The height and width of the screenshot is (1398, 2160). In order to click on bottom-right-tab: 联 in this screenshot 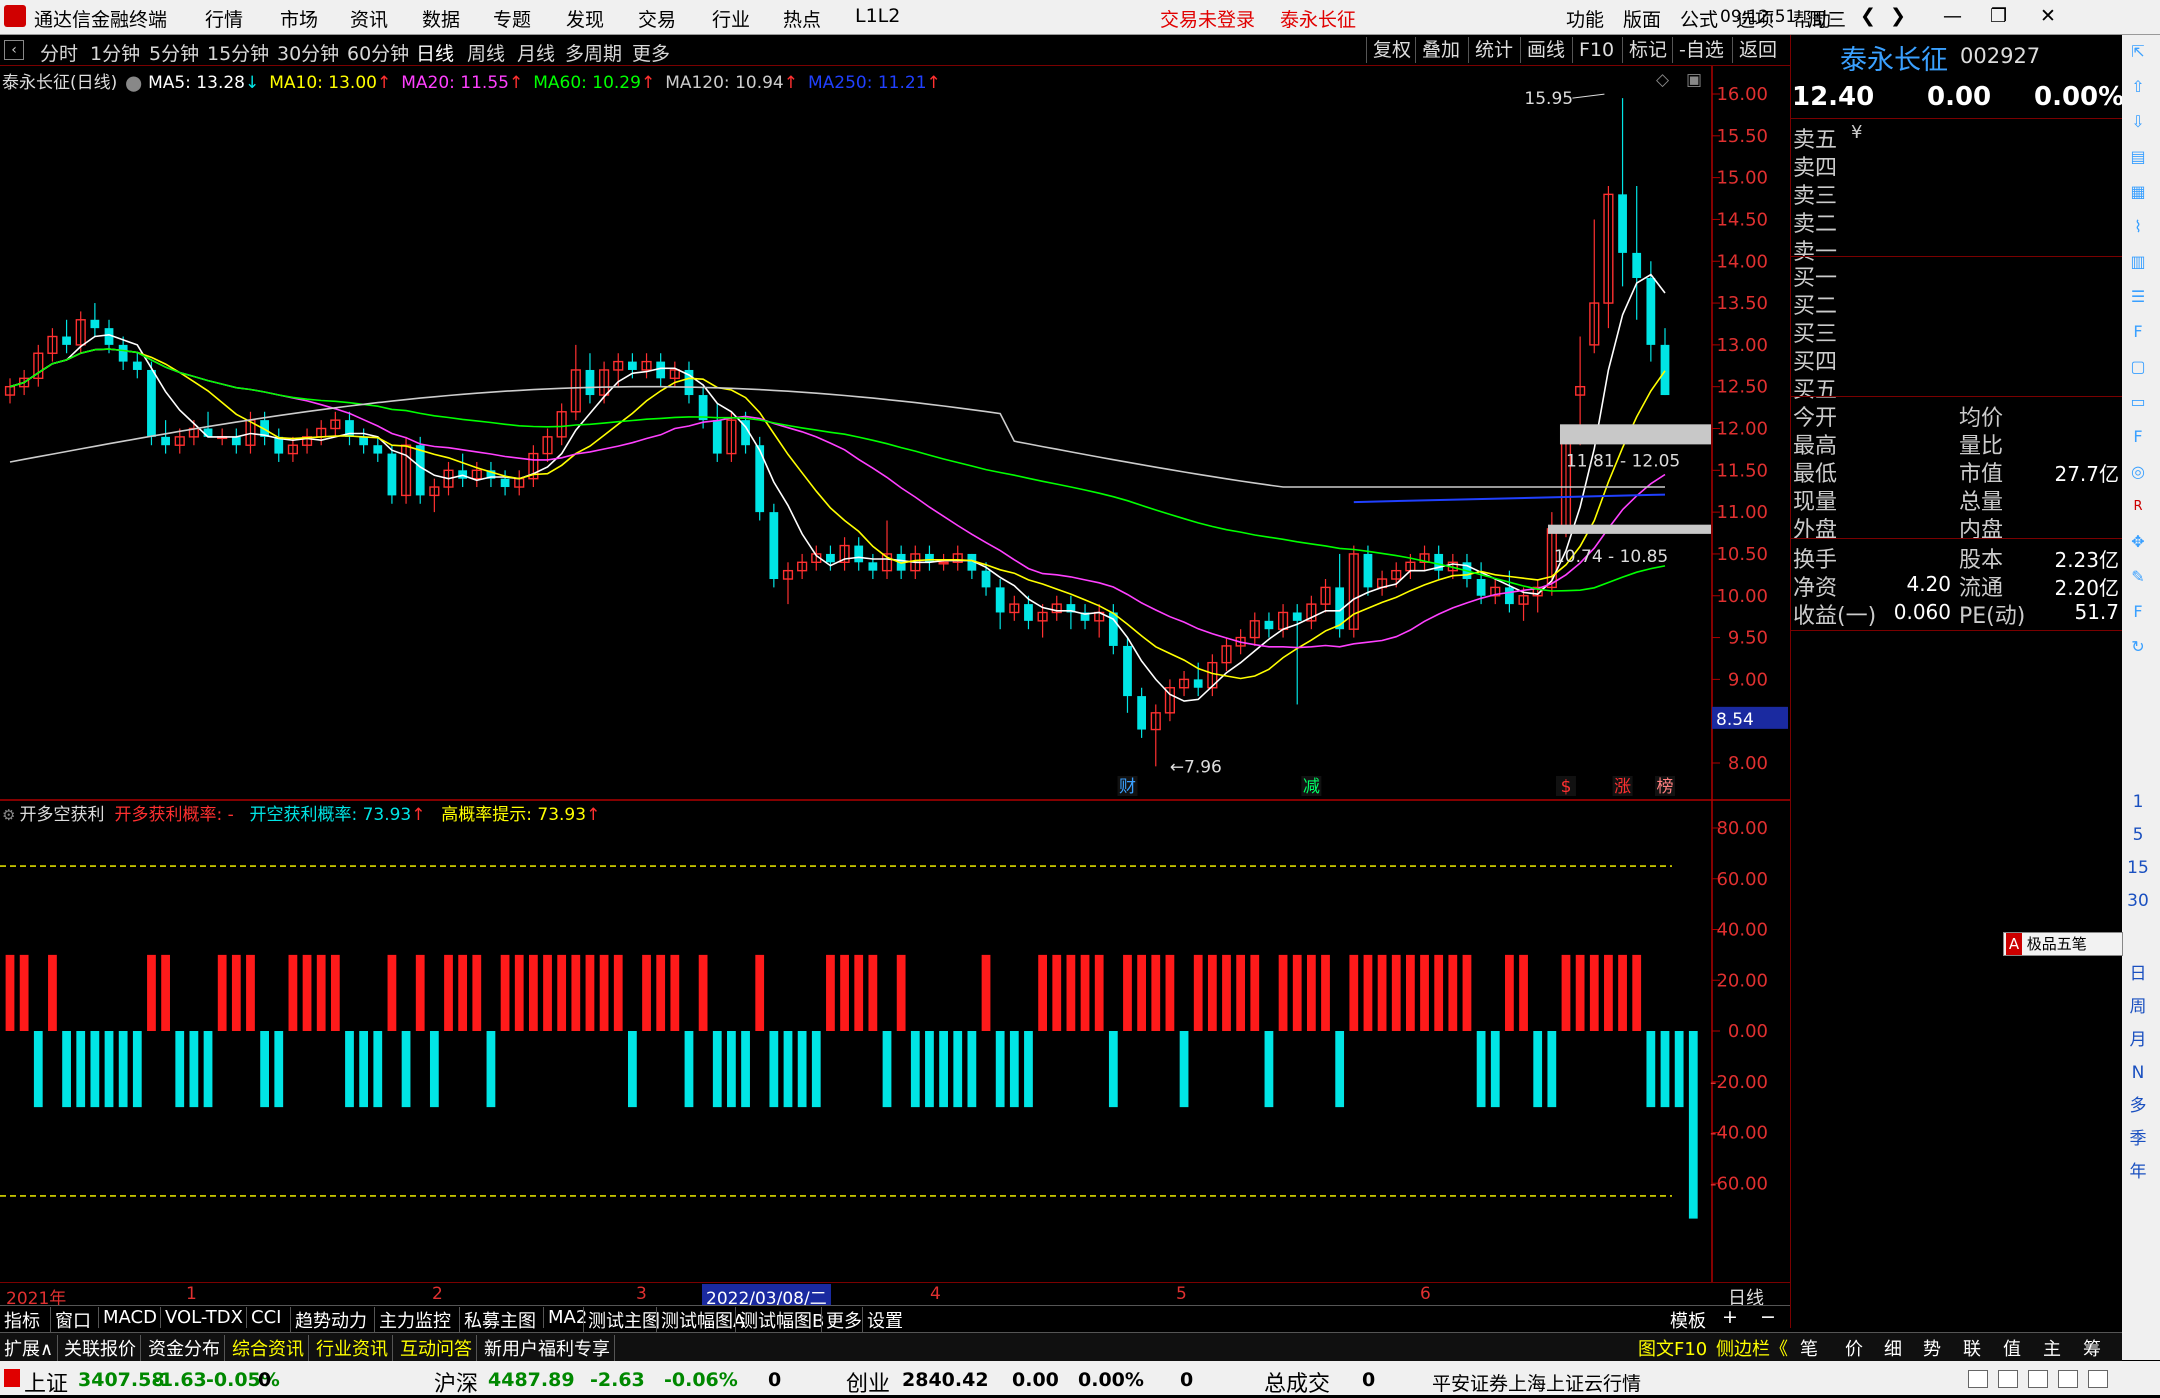, I will do `click(1972, 1348)`.